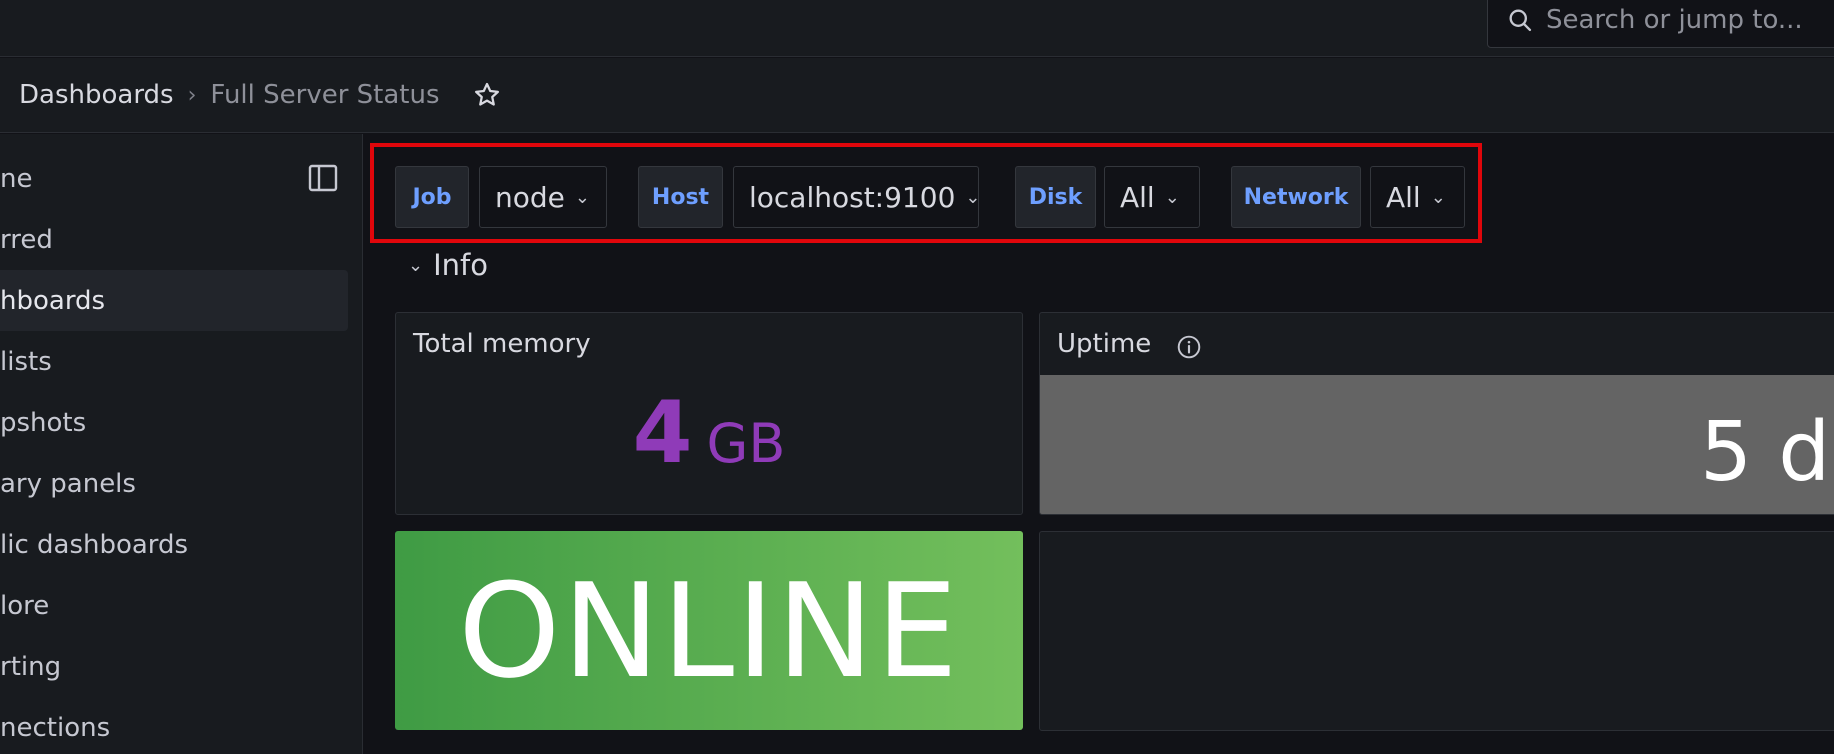  Describe the element at coordinates (174, 239) in the screenshot. I see `sidebar-item-starred: rred` at that location.